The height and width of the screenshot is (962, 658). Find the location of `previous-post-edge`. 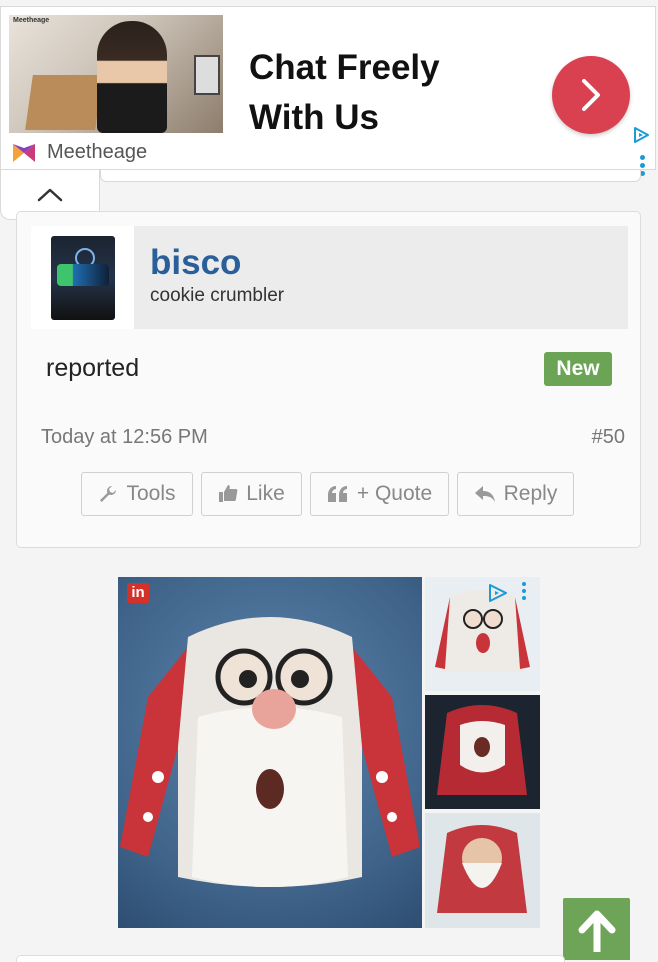

previous-post-edge is located at coordinates (370, 176).